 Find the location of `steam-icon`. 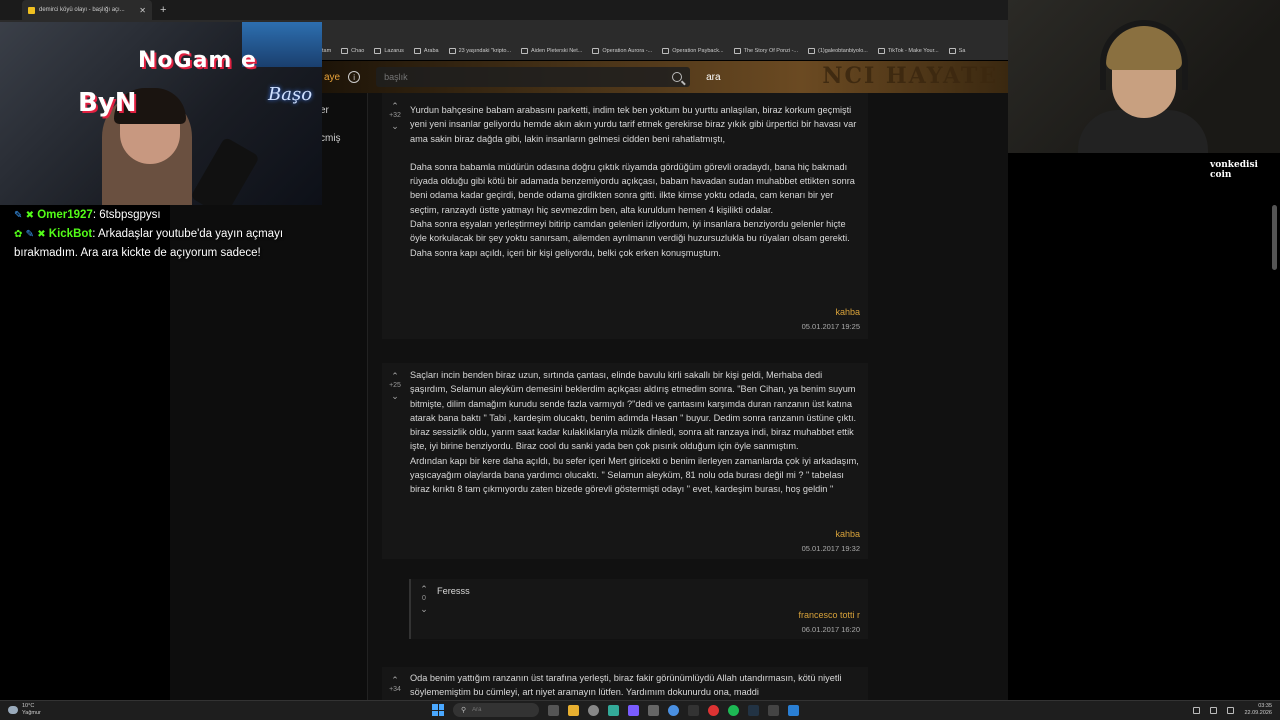

steam-icon is located at coordinates (753, 710).